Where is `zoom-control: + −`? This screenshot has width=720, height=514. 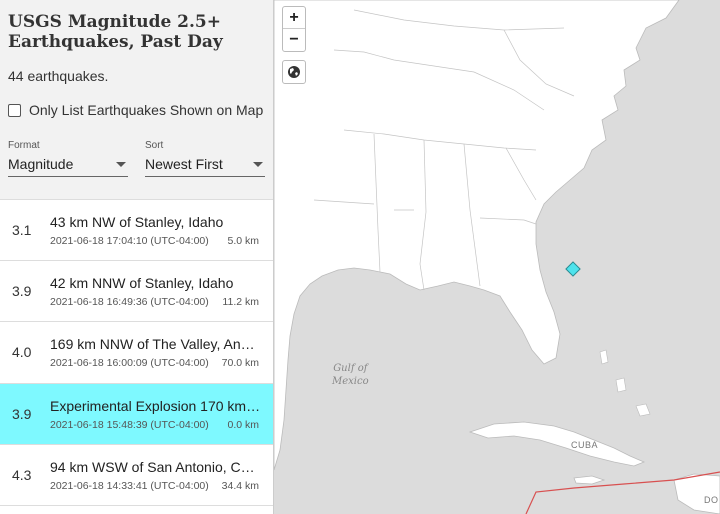 zoom-control: + − is located at coordinates (294, 29).